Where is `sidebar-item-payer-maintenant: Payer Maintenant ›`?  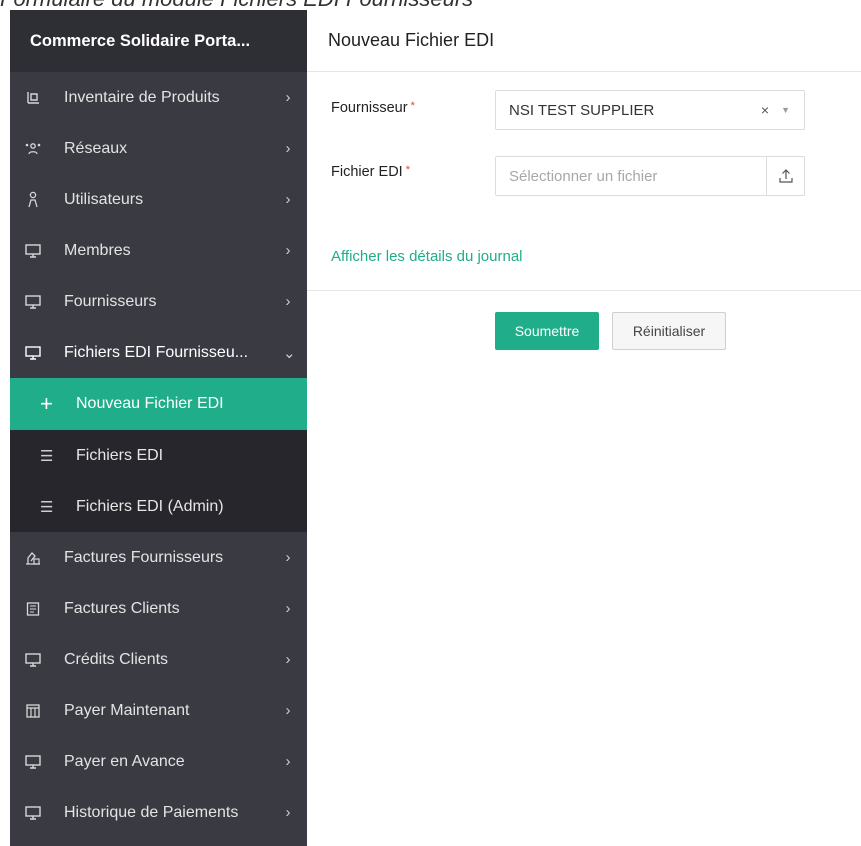 sidebar-item-payer-maintenant: Payer Maintenant › is located at coordinates (158, 710).